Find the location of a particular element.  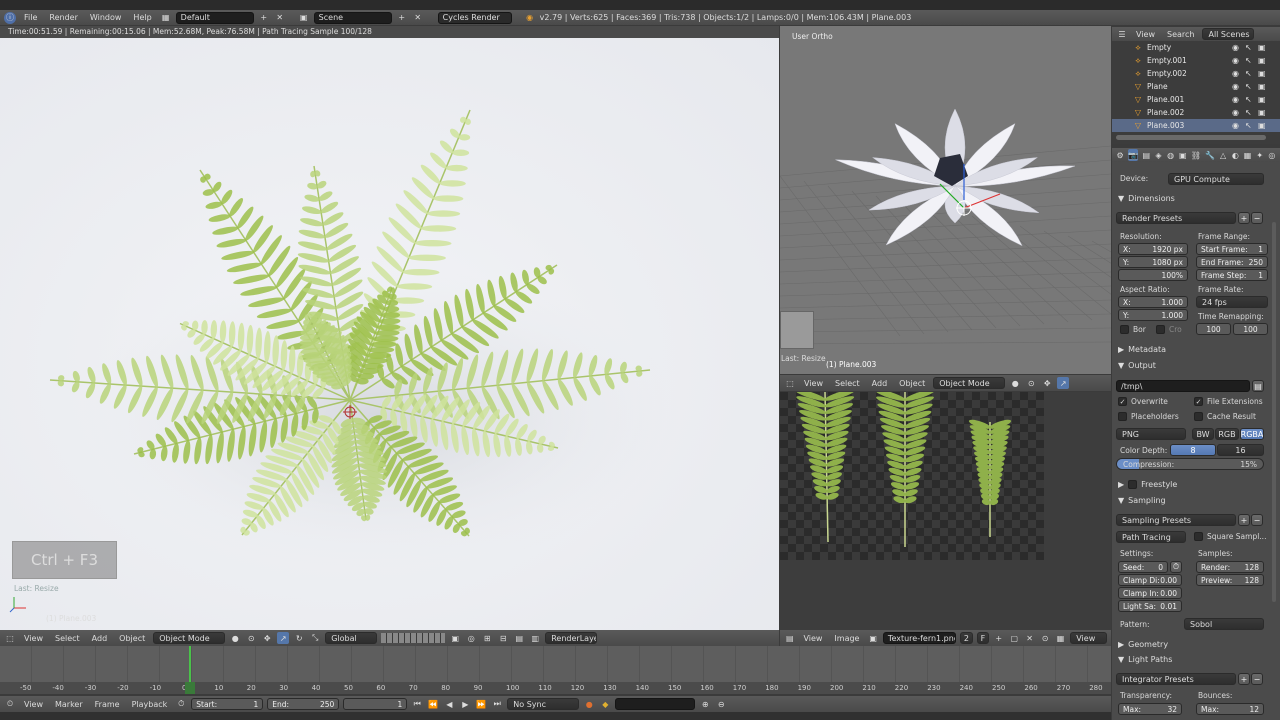

render-layer-selector: RenderLayer is located at coordinates (571, 638).